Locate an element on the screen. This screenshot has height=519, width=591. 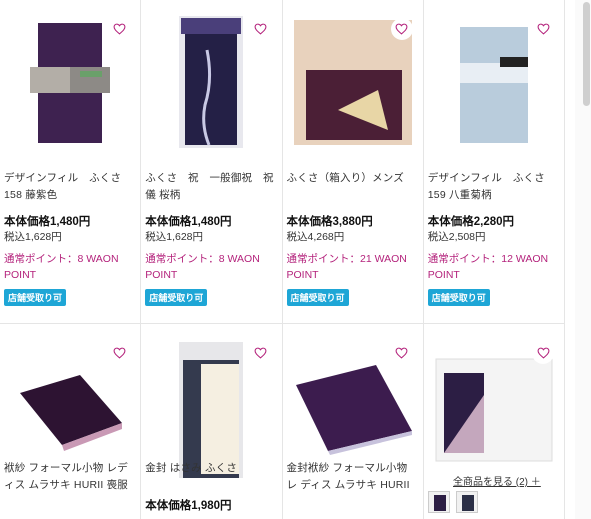
view-all-label: 全商品を見る (2) ＋ is located at coordinates (497, 482).